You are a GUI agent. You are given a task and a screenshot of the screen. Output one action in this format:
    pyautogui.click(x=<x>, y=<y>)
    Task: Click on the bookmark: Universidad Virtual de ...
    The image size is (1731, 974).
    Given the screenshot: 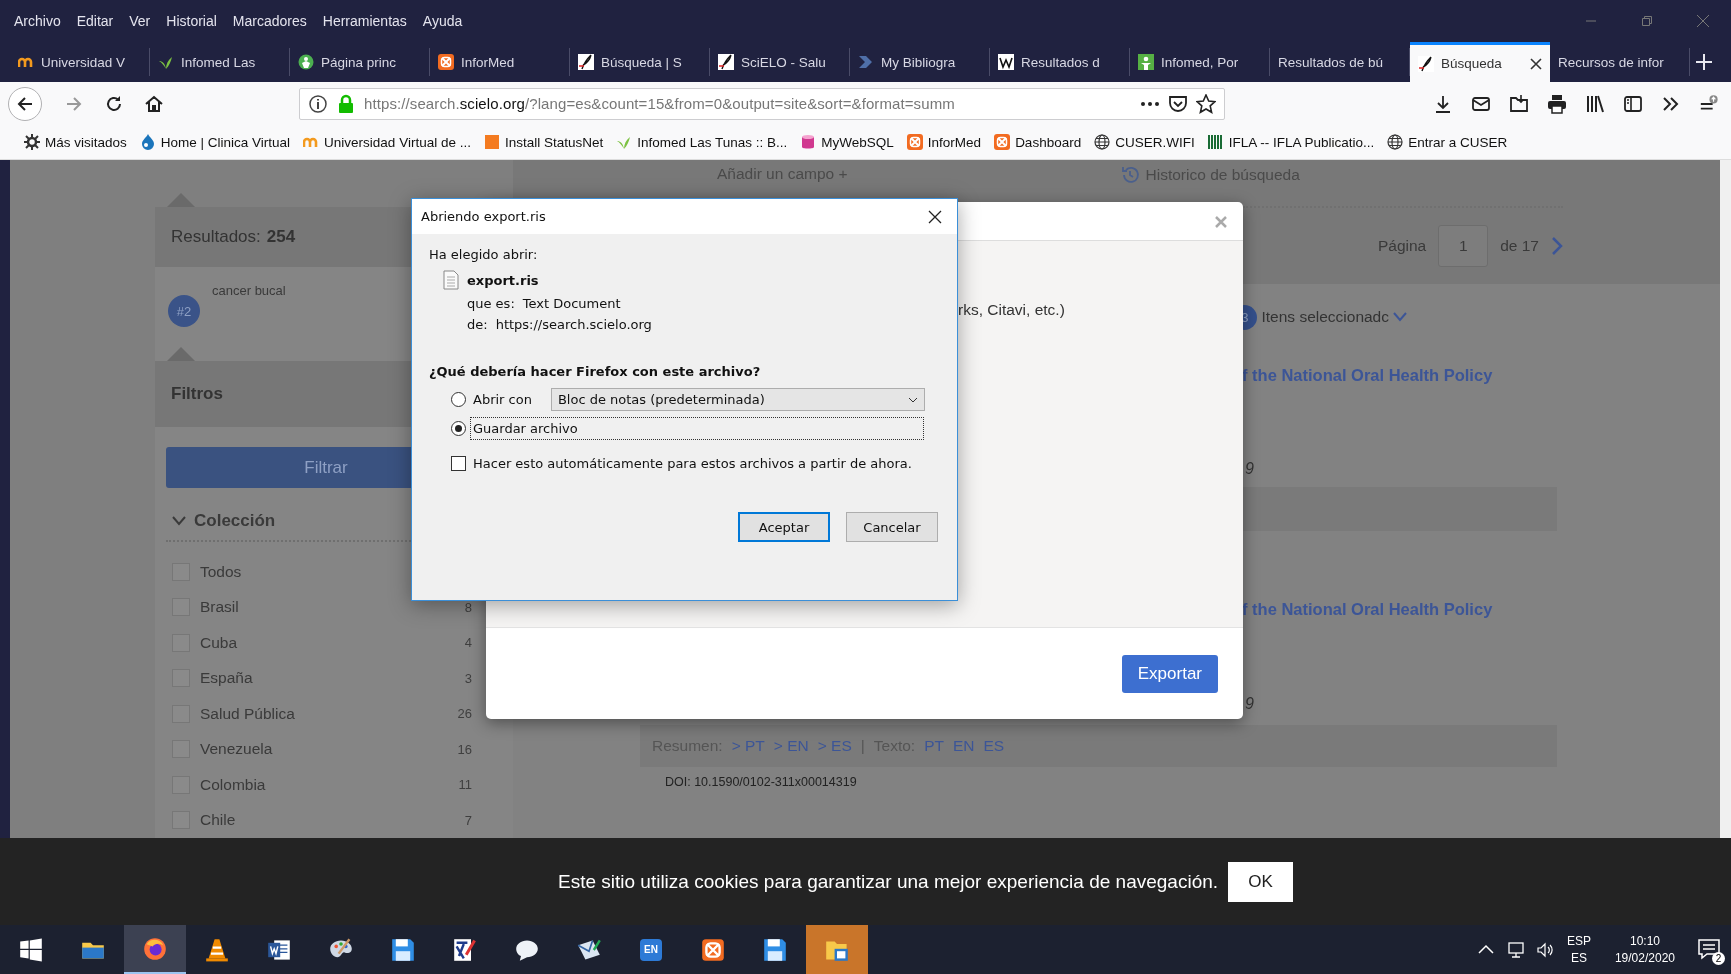 What is the action you would take?
    pyautogui.click(x=387, y=142)
    